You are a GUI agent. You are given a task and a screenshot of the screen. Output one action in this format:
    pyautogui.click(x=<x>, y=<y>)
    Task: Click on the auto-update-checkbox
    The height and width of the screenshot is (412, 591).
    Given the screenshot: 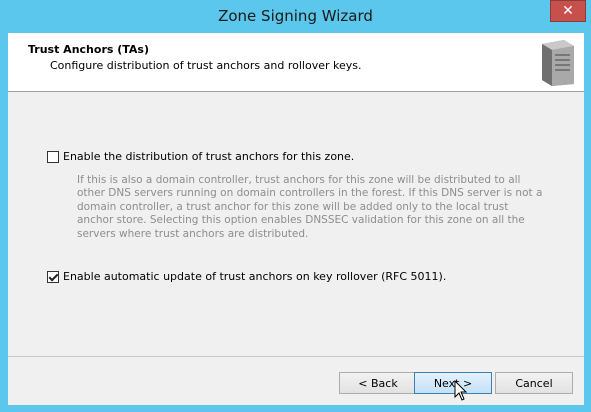 What is the action you would take?
    pyautogui.click(x=53, y=276)
    